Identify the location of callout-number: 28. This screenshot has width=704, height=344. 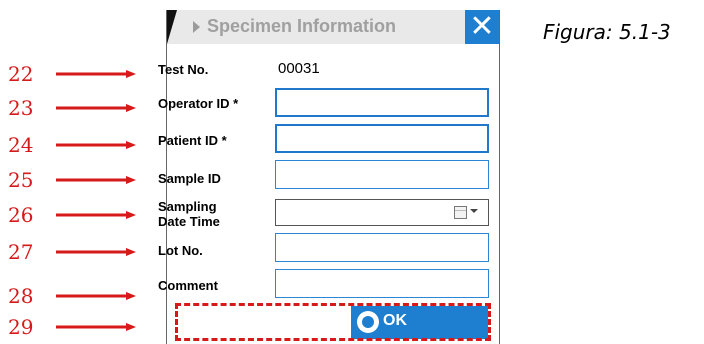
(21, 296).